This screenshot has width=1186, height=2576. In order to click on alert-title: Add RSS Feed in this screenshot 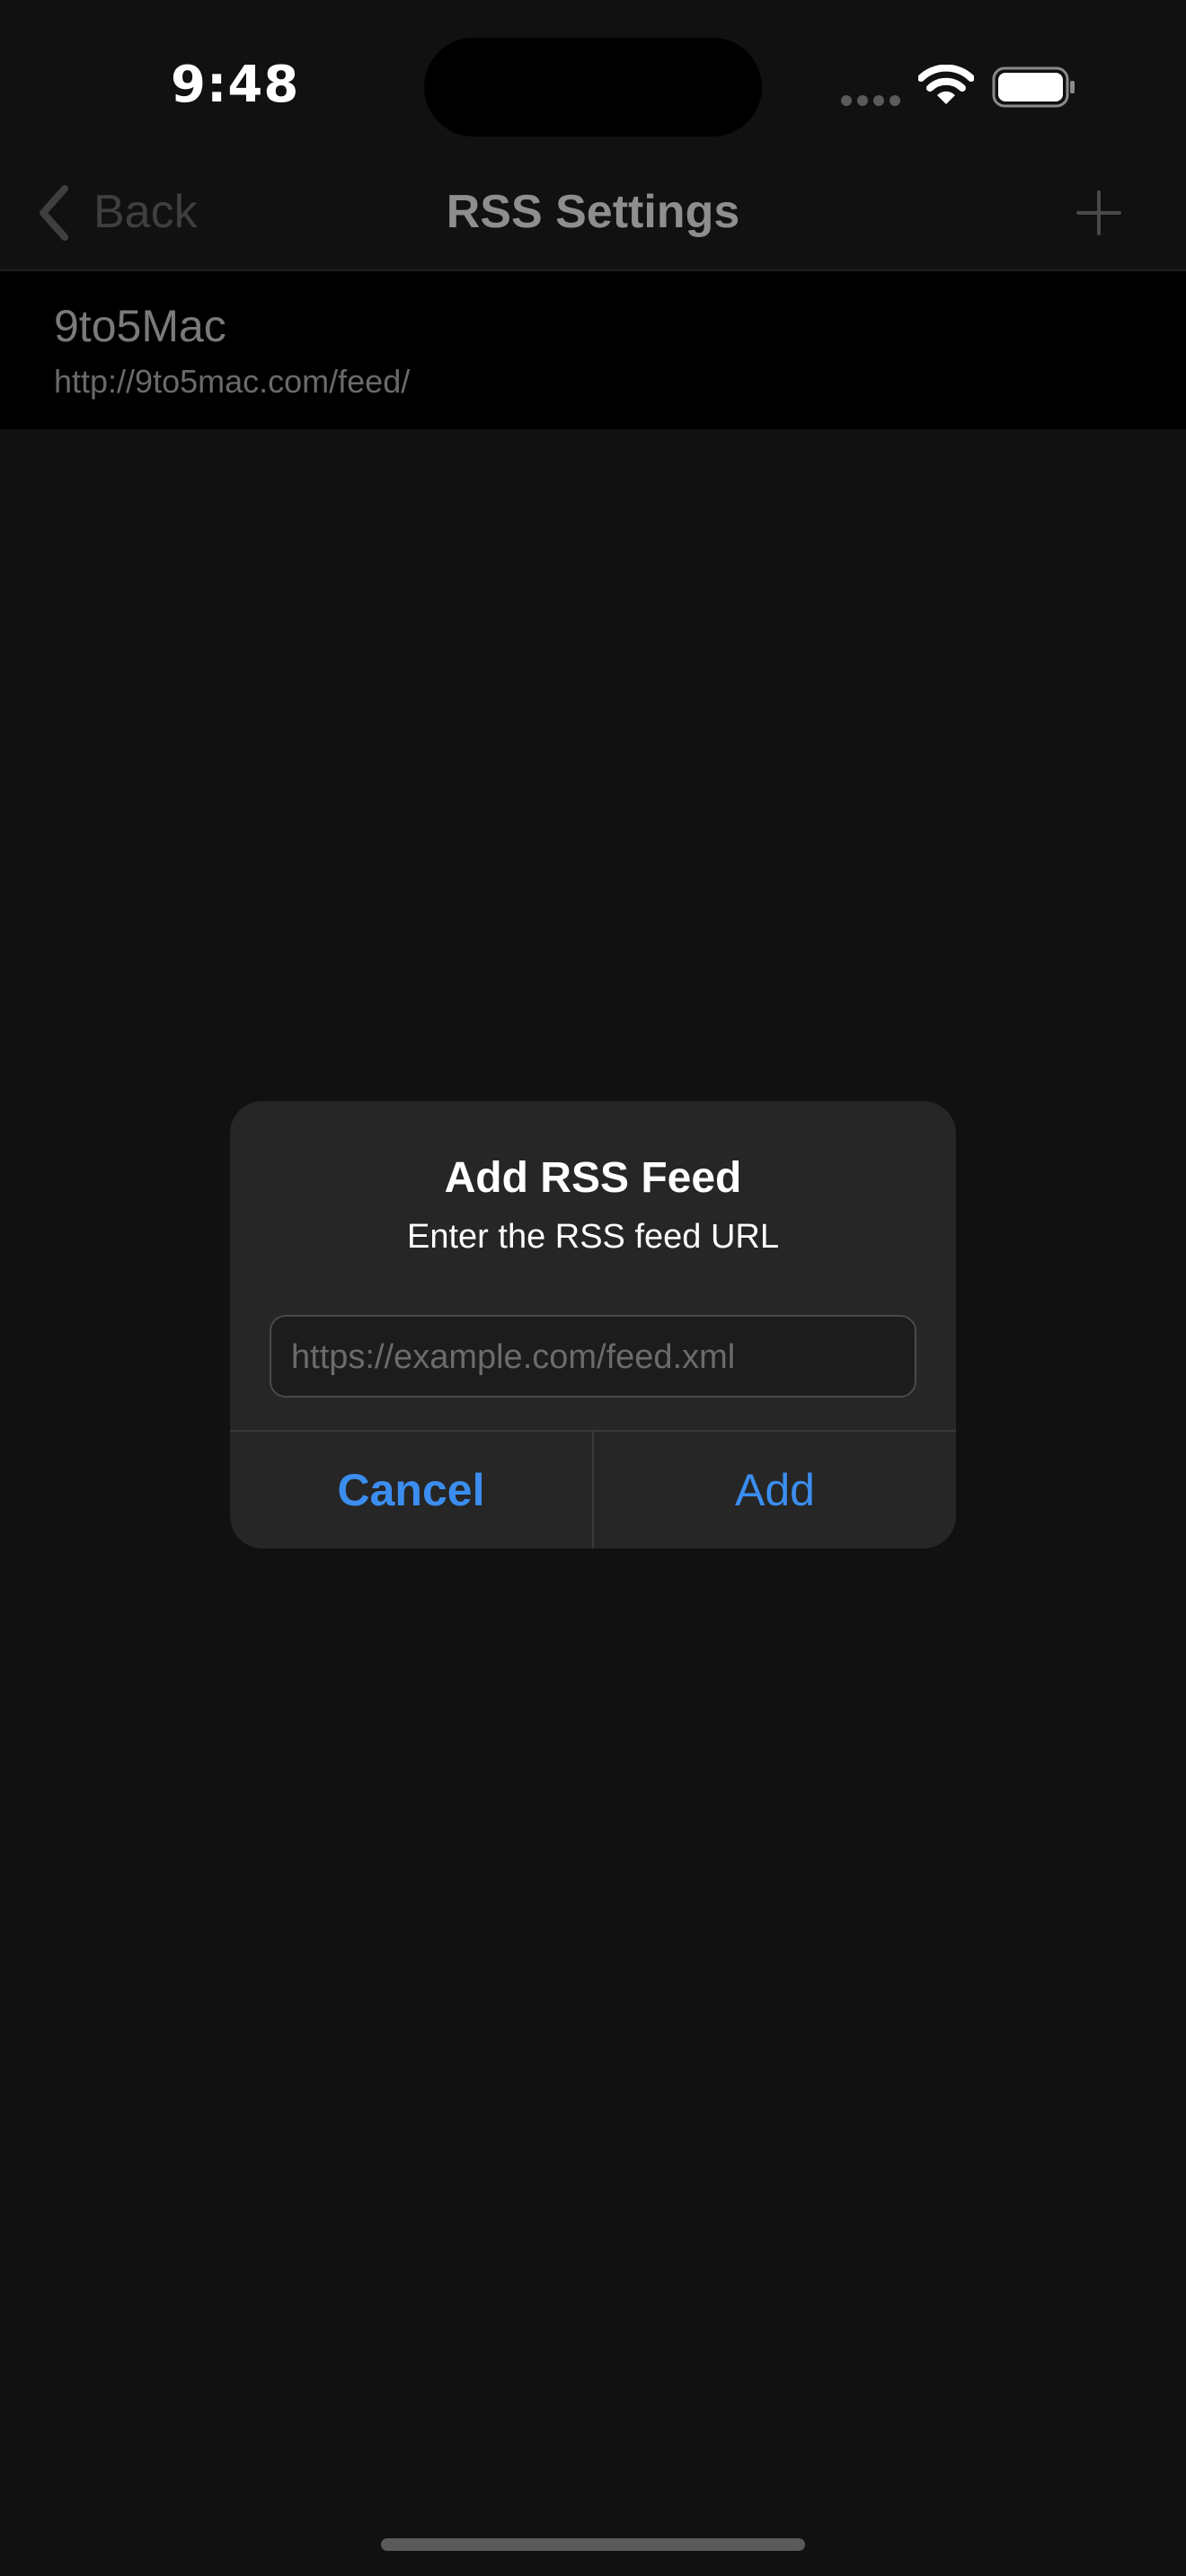, I will do `click(593, 1178)`.